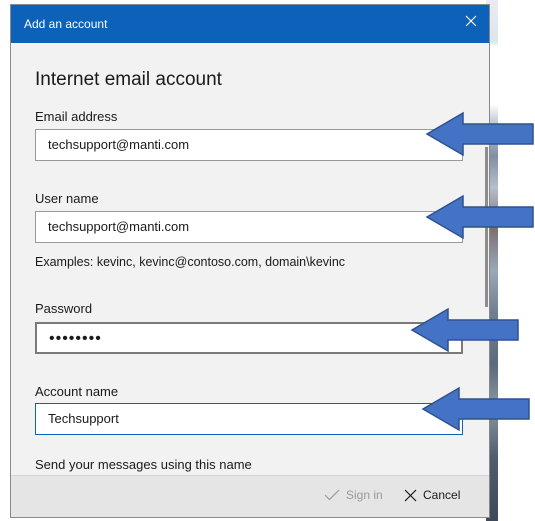 This screenshot has height=521, width=535. I want to click on cancel-button: Cancel, so click(432, 495).